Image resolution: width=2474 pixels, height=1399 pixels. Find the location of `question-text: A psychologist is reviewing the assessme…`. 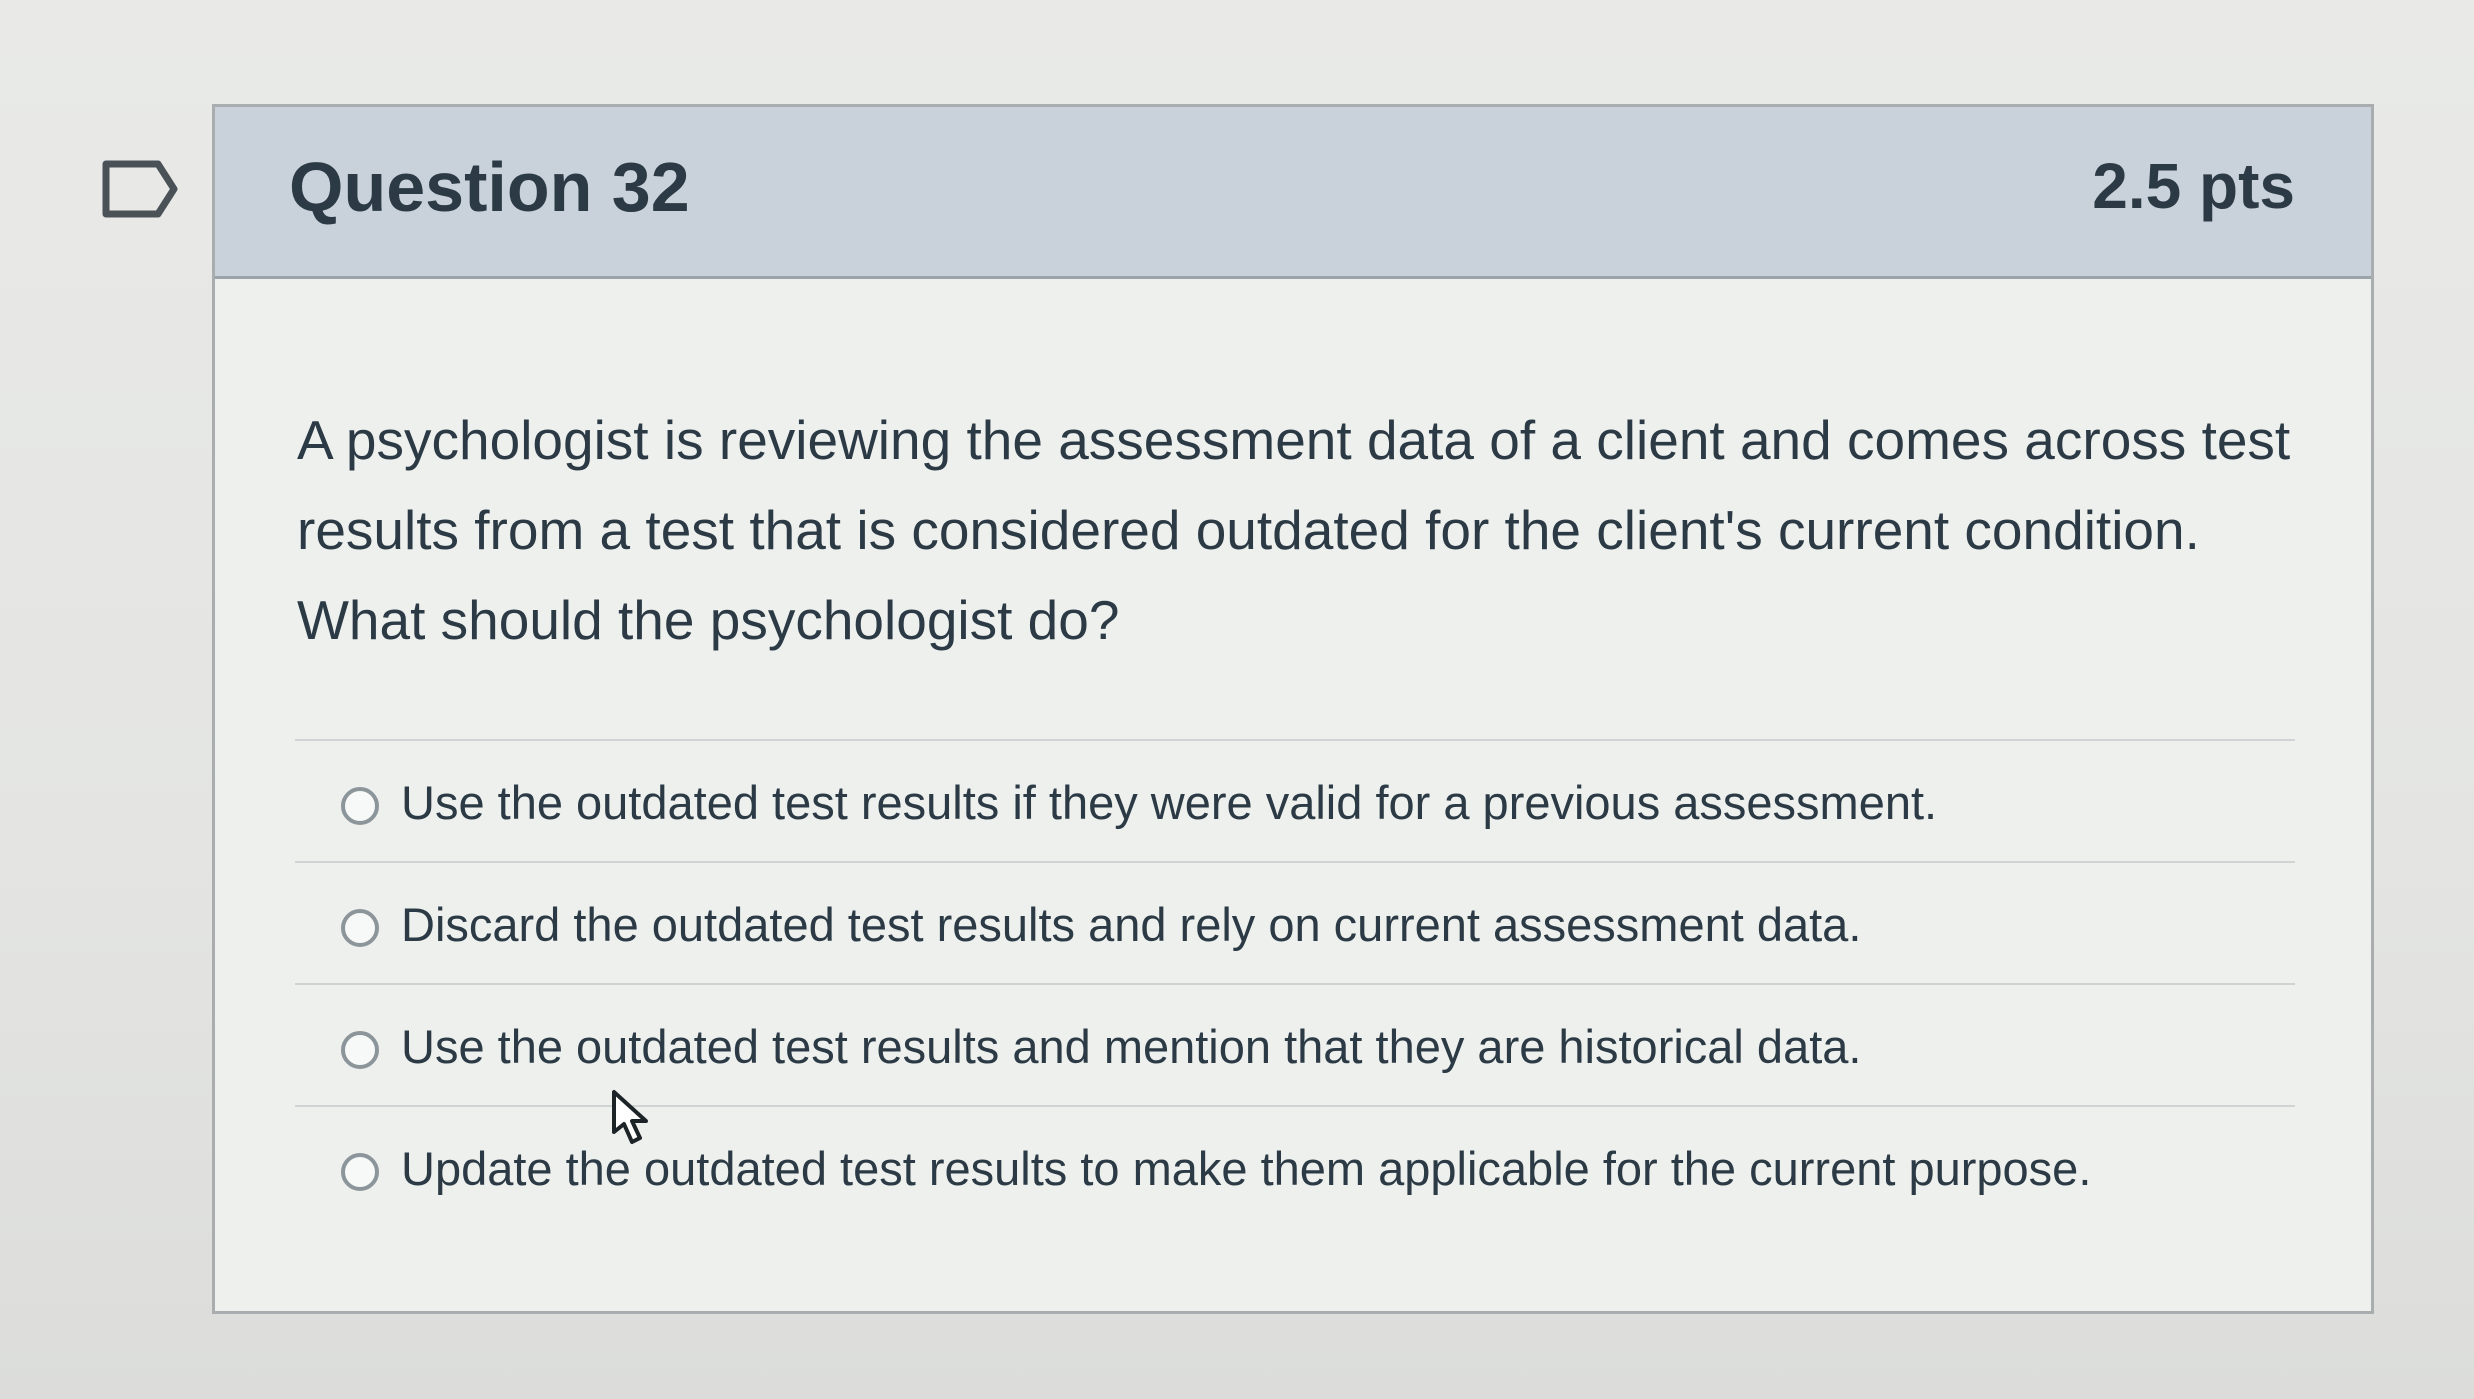

question-text: A psychologist is reviewing the assessme… is located at coordinates (1294, 530).